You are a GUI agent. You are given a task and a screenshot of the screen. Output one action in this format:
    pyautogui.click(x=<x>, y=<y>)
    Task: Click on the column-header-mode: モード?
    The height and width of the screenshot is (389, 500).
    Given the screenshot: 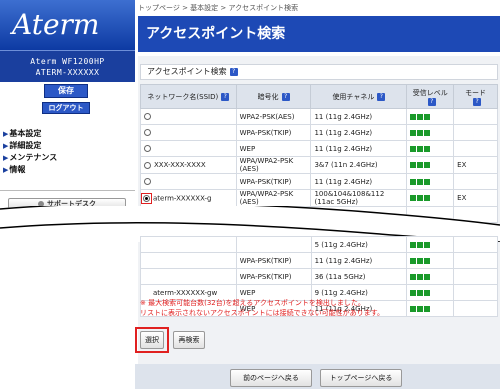 What is the action you would take?
    pyautogui.click(x=475, y=96)
    